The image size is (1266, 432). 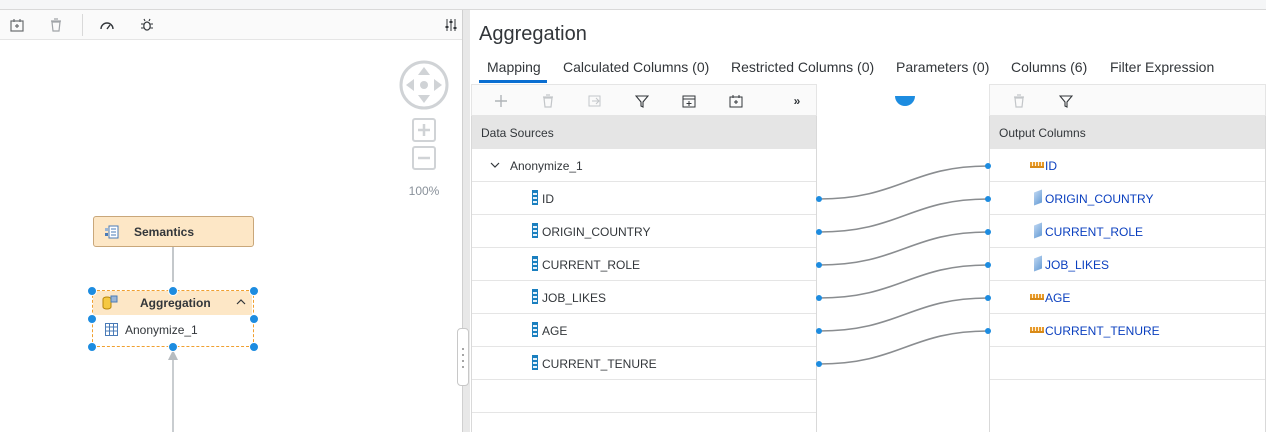 What do you see at coordinates (633, 5) in the screenshot?
I see `top-strip` at bounding box center [633, 5].